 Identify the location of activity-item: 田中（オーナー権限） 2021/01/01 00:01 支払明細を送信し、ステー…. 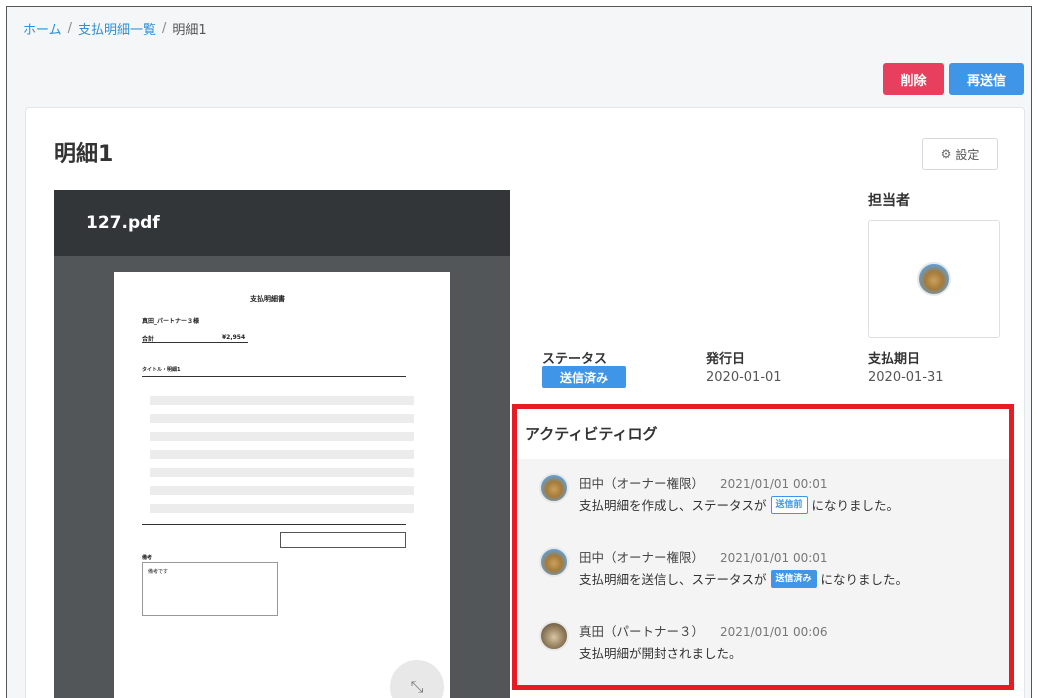
(723, 567).